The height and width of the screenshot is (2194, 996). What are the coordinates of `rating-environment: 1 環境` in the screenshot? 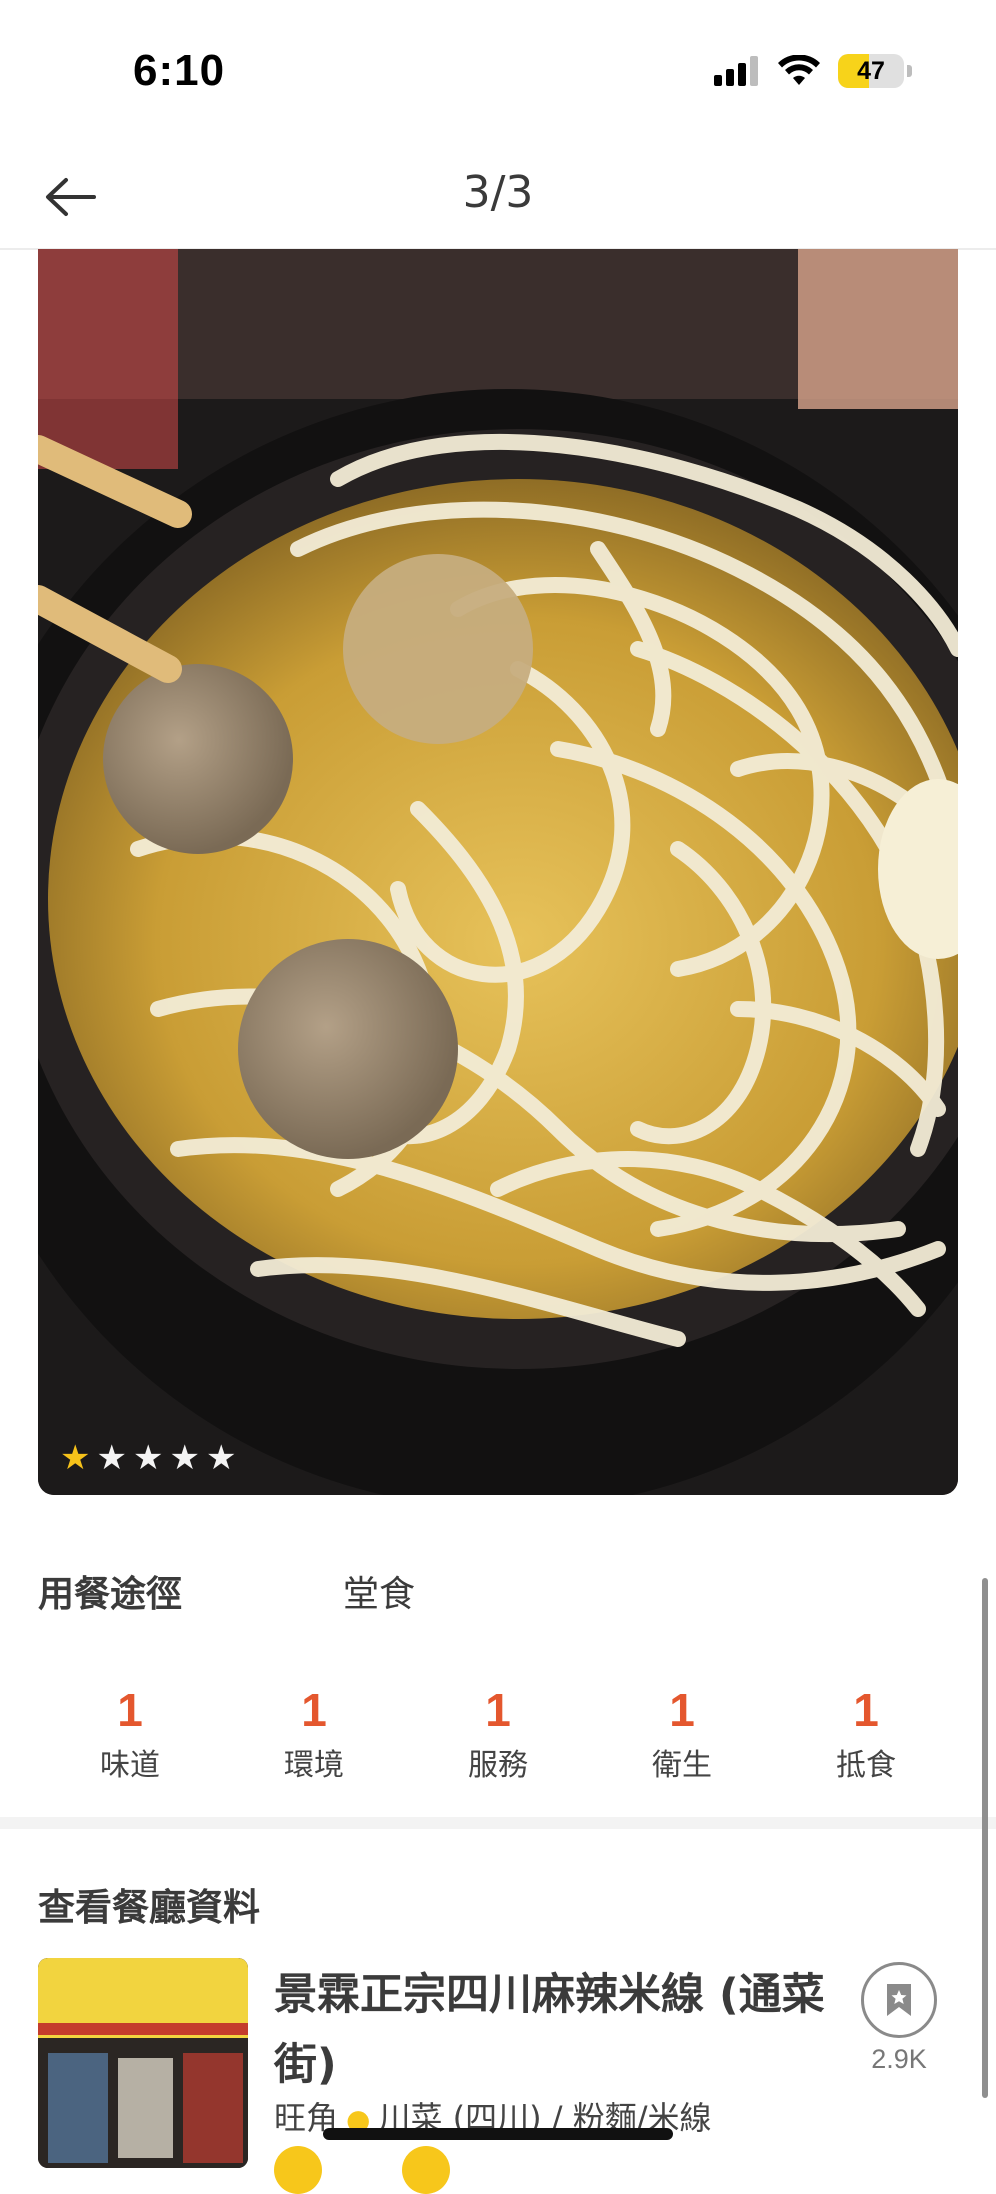 It's located at (314, 1733).